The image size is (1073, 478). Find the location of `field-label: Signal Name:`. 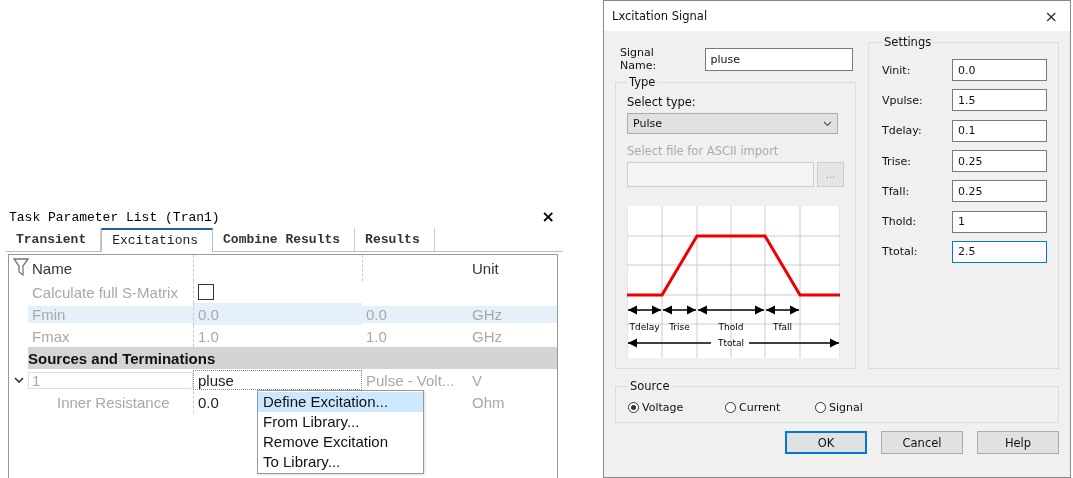

field-label: Signal Name: is located at coordinates (639, 59).